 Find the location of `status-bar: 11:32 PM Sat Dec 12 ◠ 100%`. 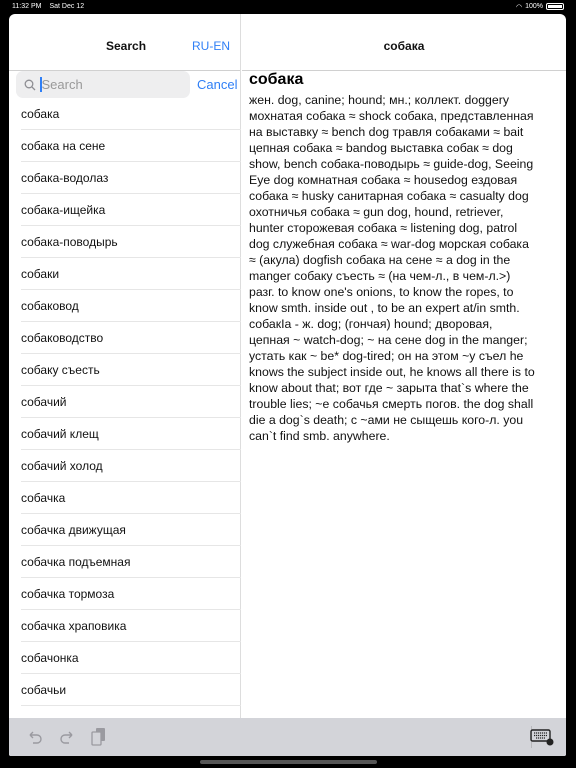

status-bar: 11:32 PM Sat Dec 12 ◠ 100% is located at coordinates (288, 6).